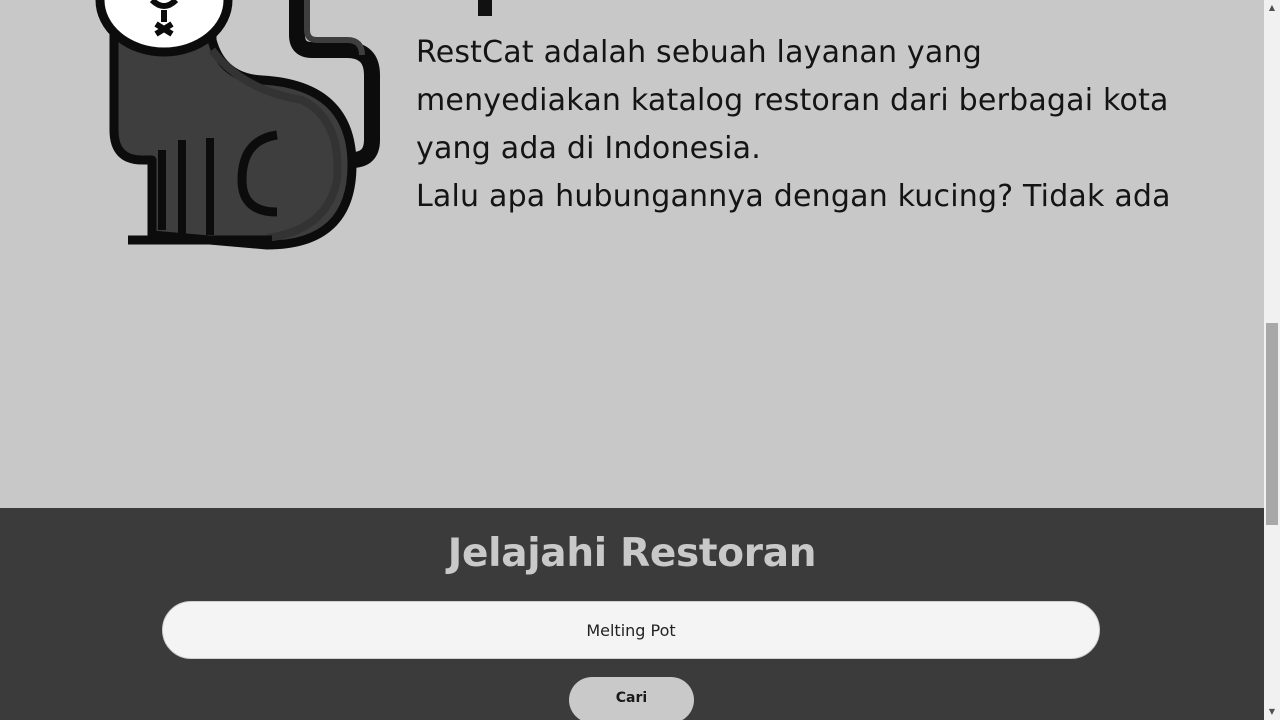 This screenshot has width=1280, height=720. What do you see at coordinates (485, 8) in the screenshot?
I see `heading-fragment` at bounding box center [485, 8].